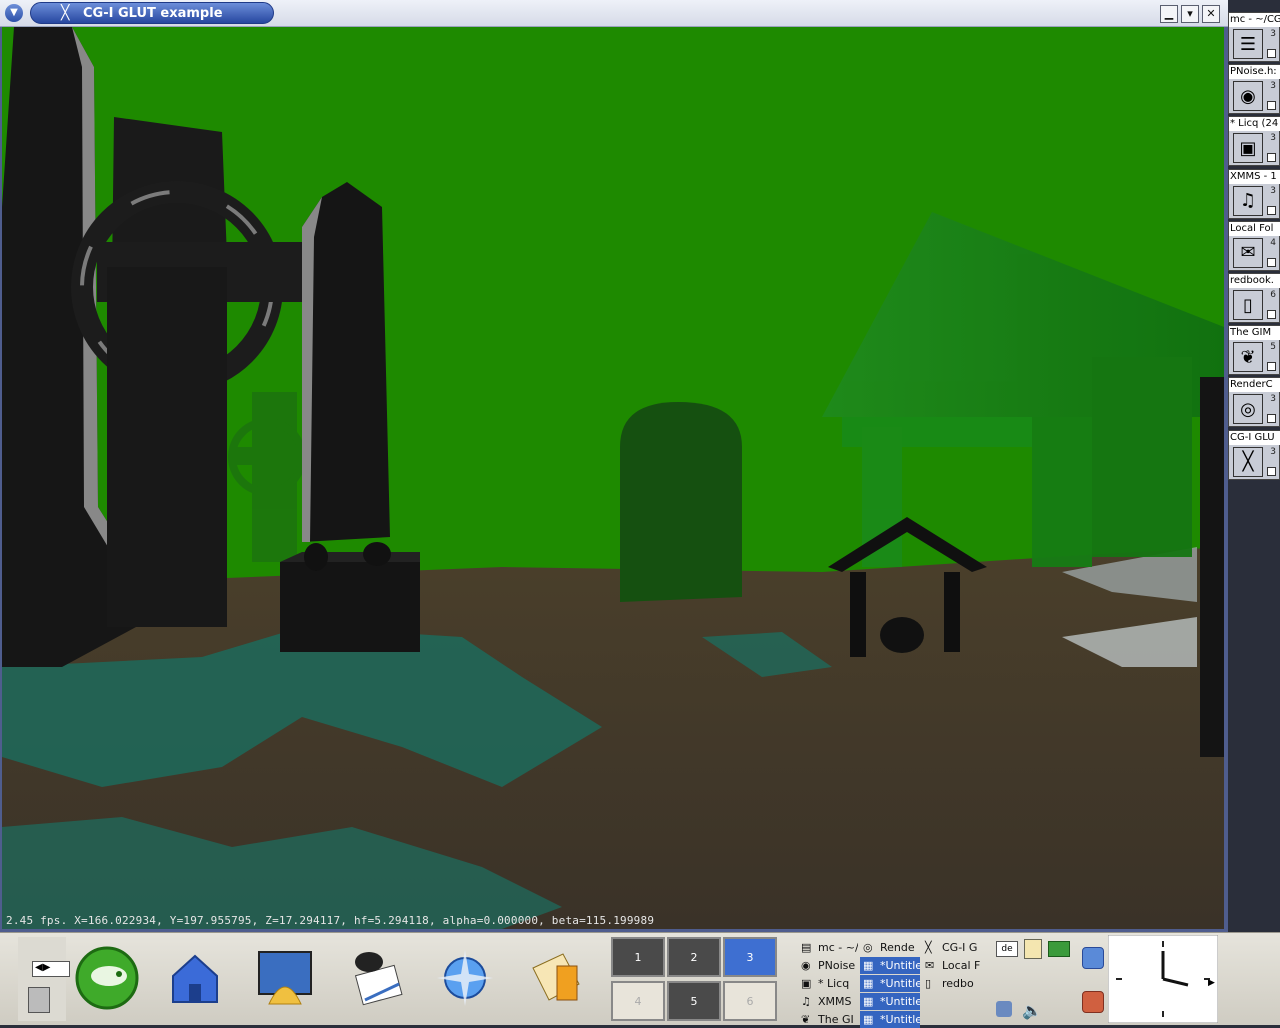 This screenshot has height=1028, width=1280. What do you see at coordinates (1212, 567) in the screenshot?
I see `right-post` at bounding box center [1212, 567].